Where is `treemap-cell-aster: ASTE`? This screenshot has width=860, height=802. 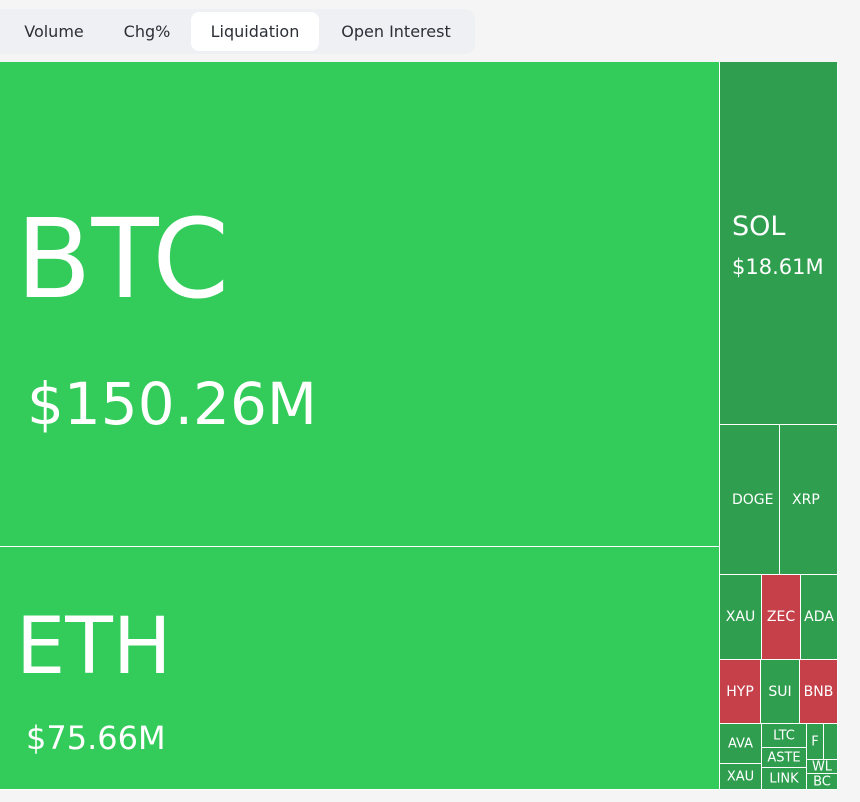
treemap-cell-aster: ASTE is located at coordinates (784, 758).